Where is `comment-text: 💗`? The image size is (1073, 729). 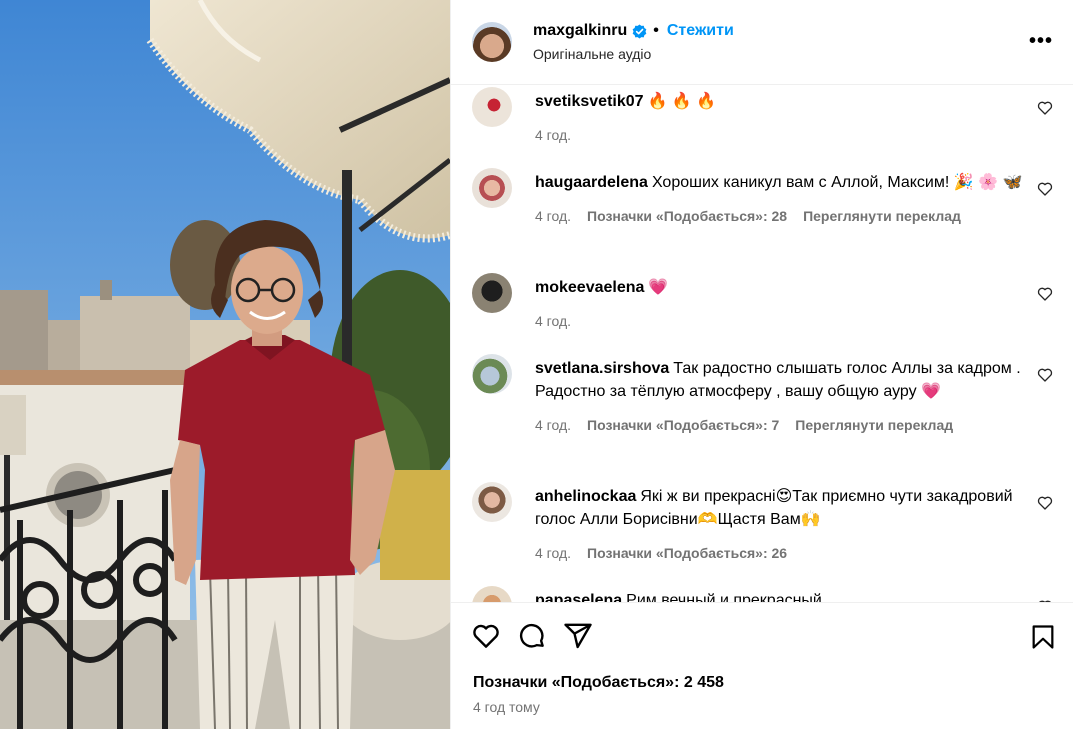
comment-text: 💗 is located at coordinates (658, 287).